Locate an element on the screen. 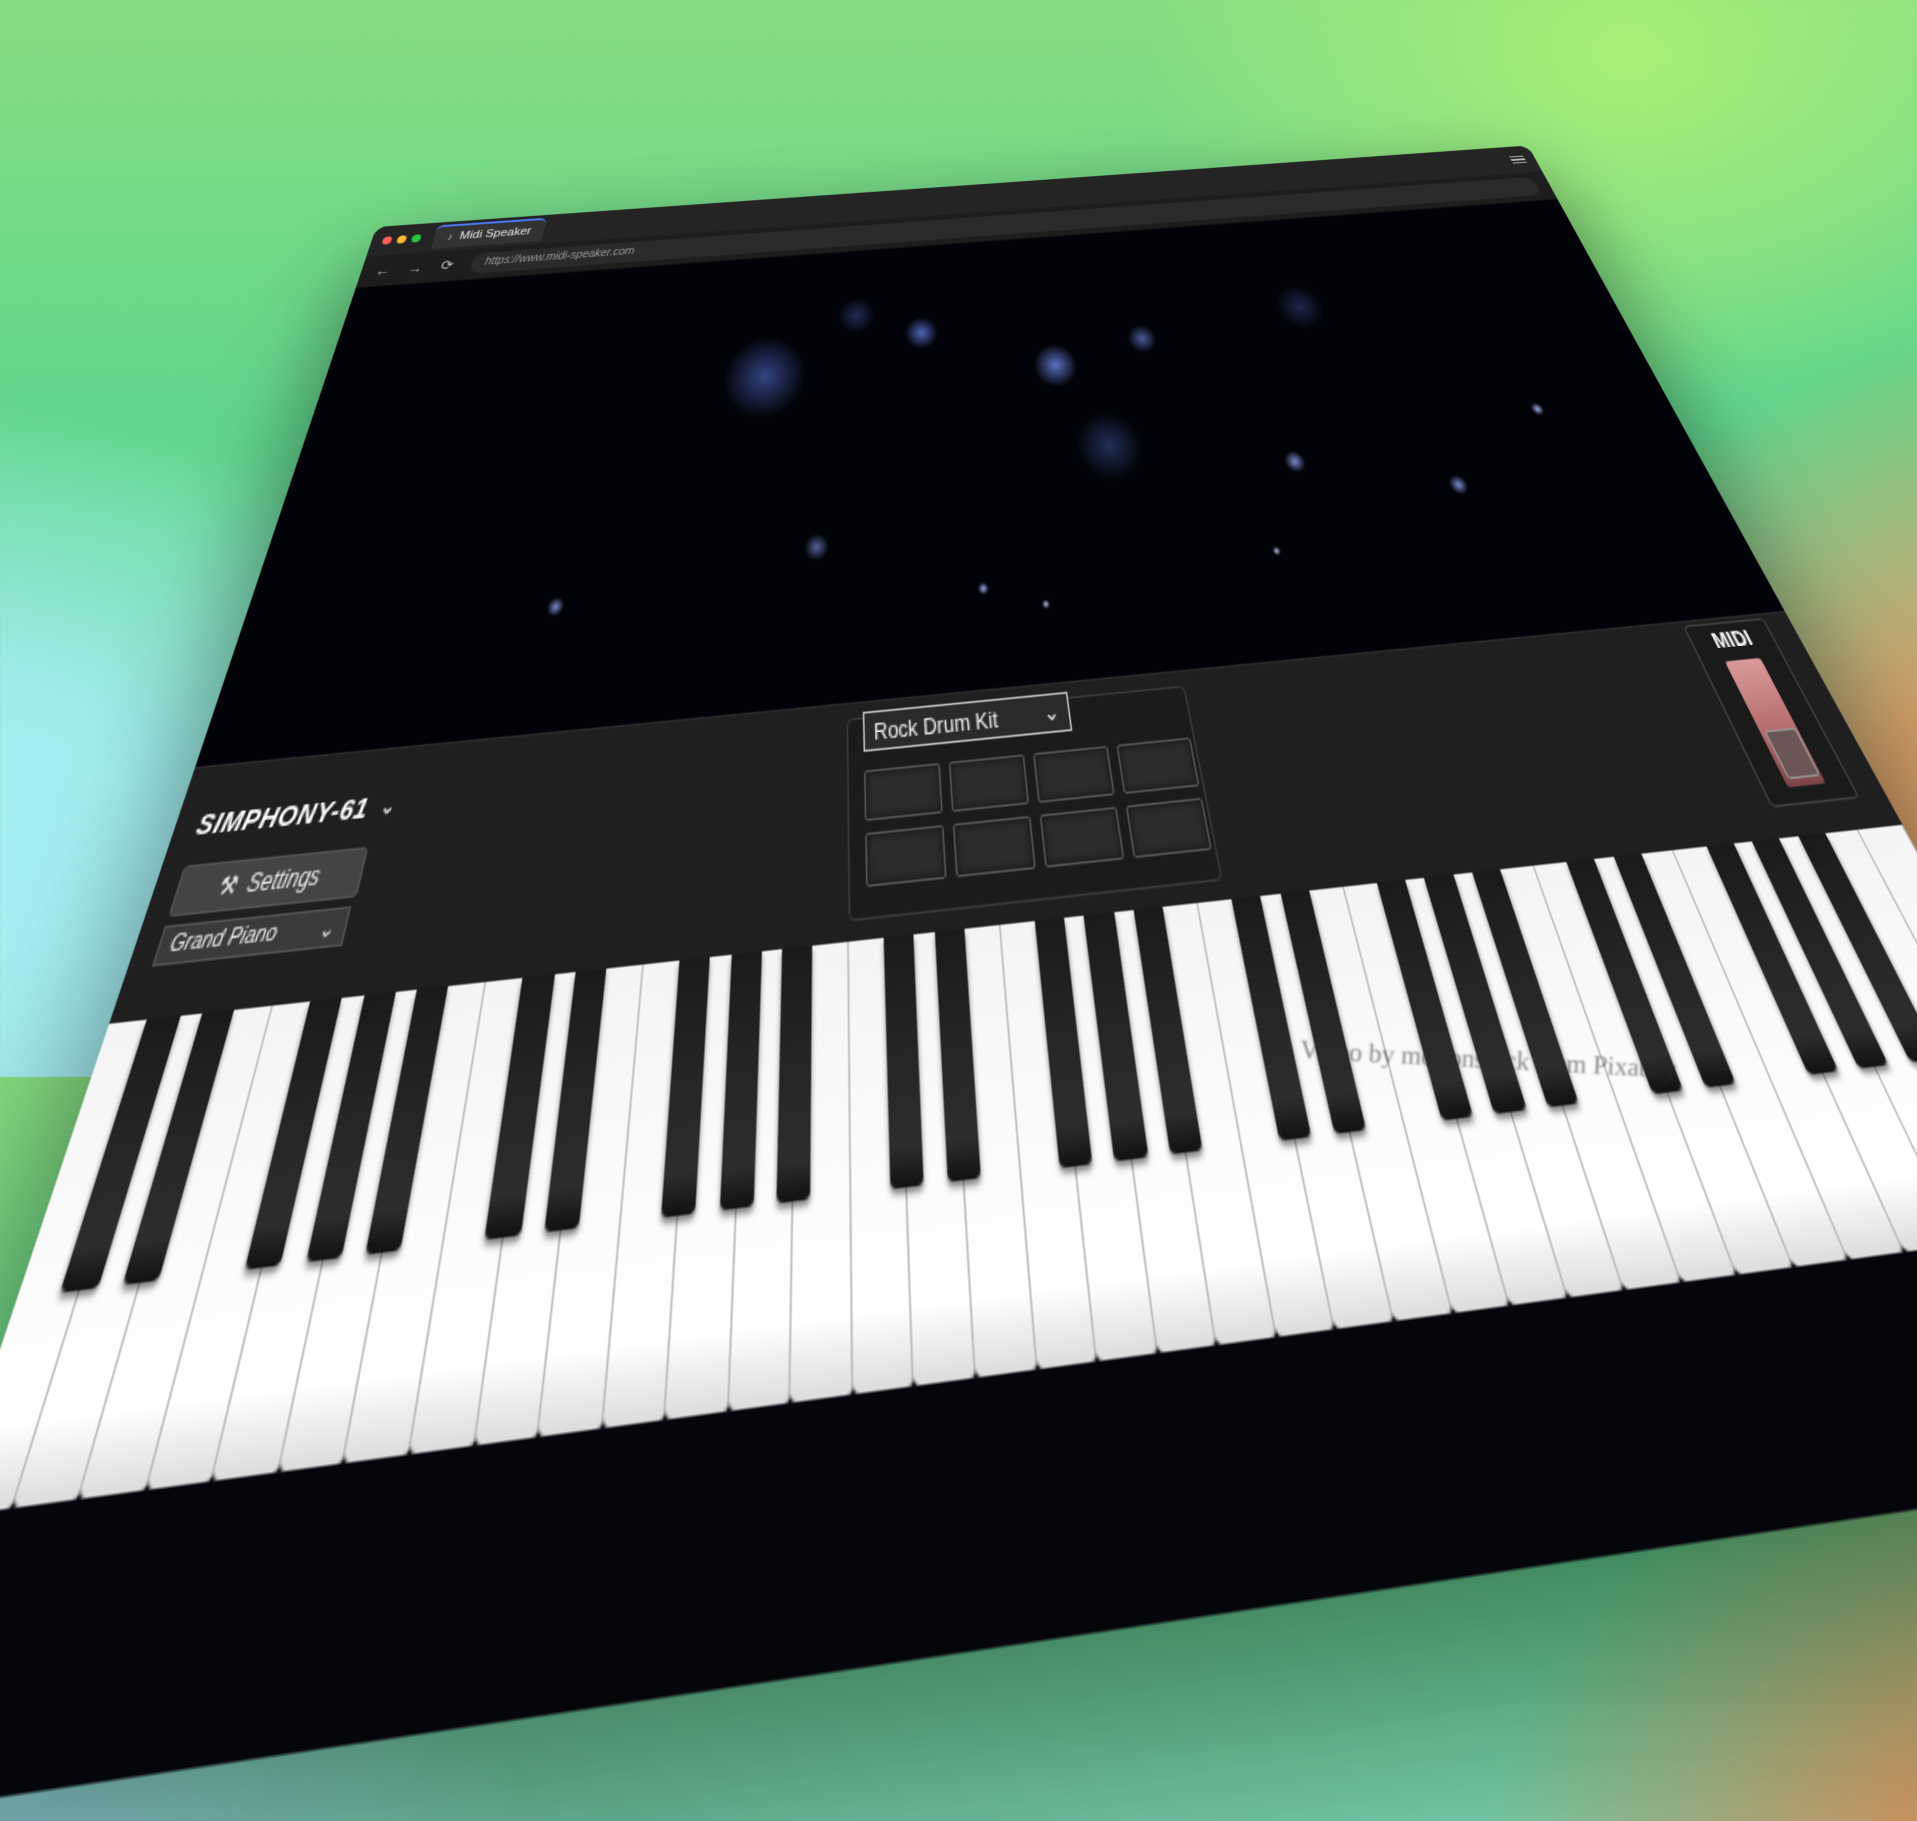 Image resolution: width=1917 pixels, height=1821 pixels. maximize-window-button is located at coordinates (416, 238).